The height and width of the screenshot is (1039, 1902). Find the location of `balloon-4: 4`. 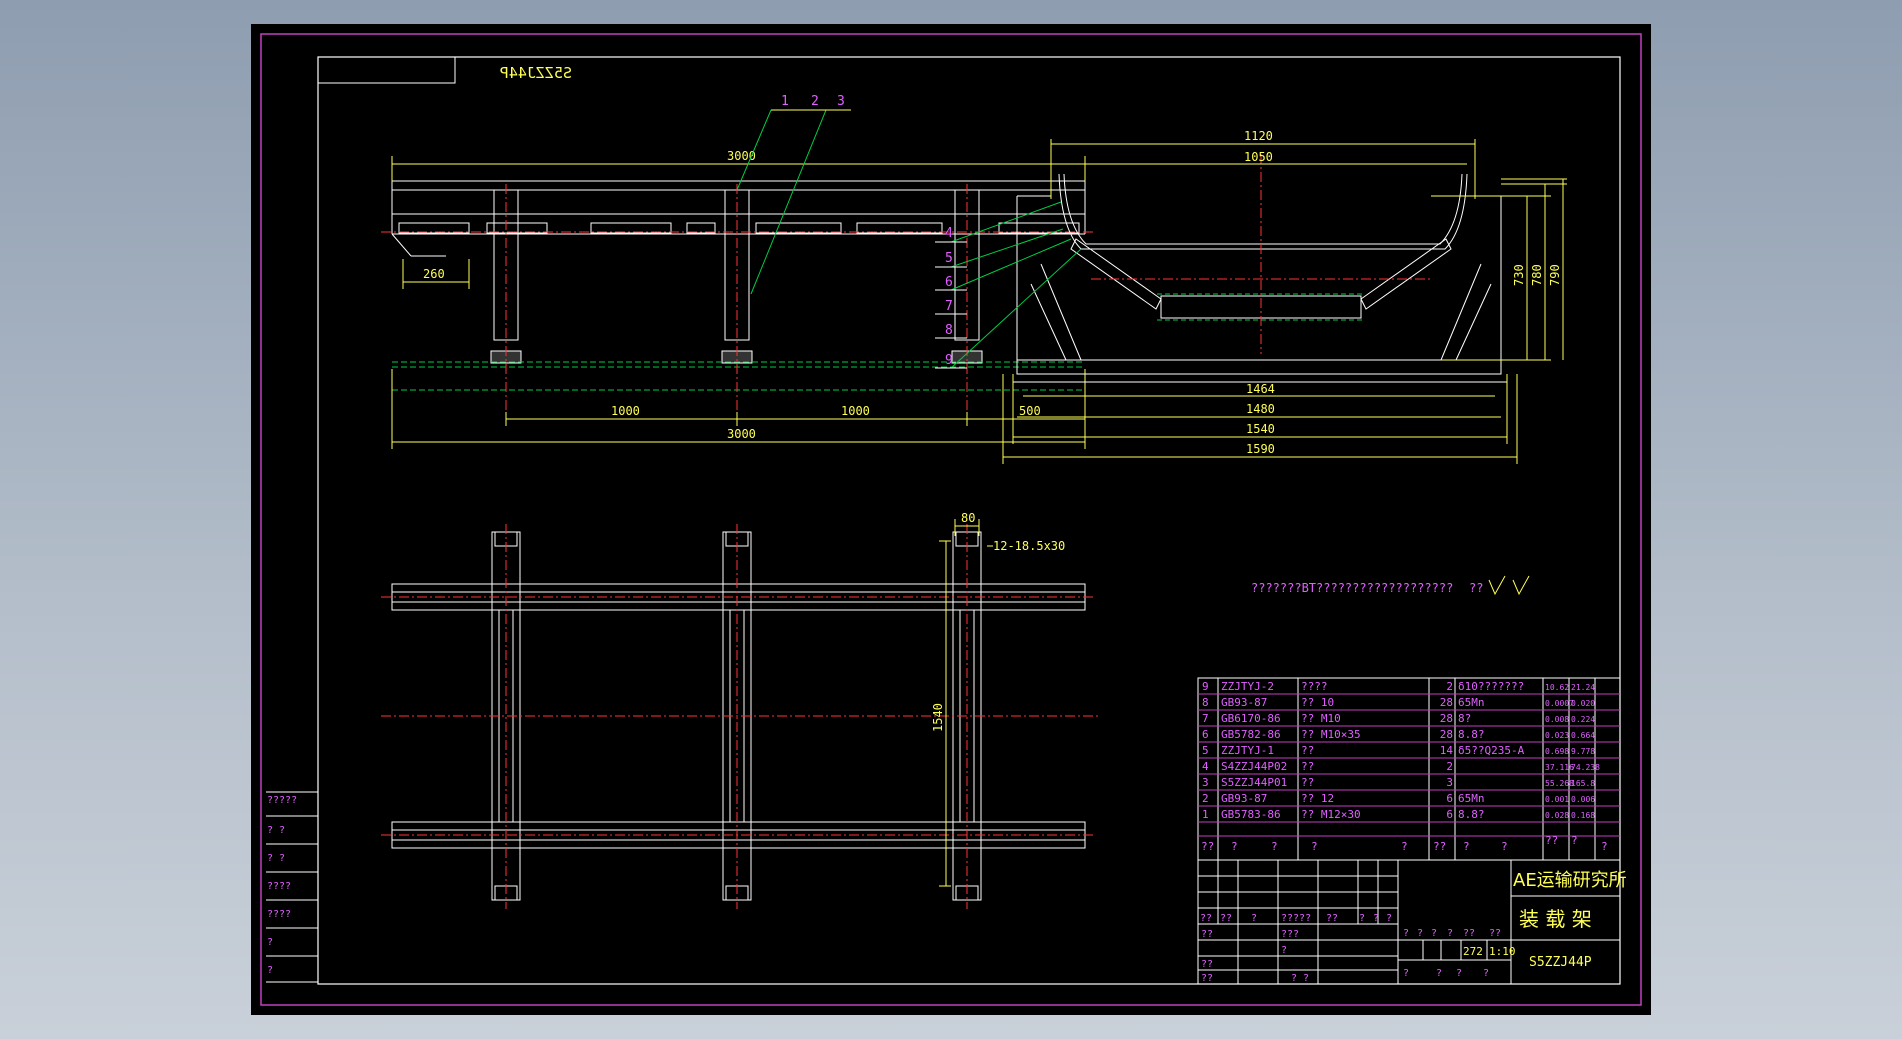

balloon-4: 4 is located at coordinates (949, 233).